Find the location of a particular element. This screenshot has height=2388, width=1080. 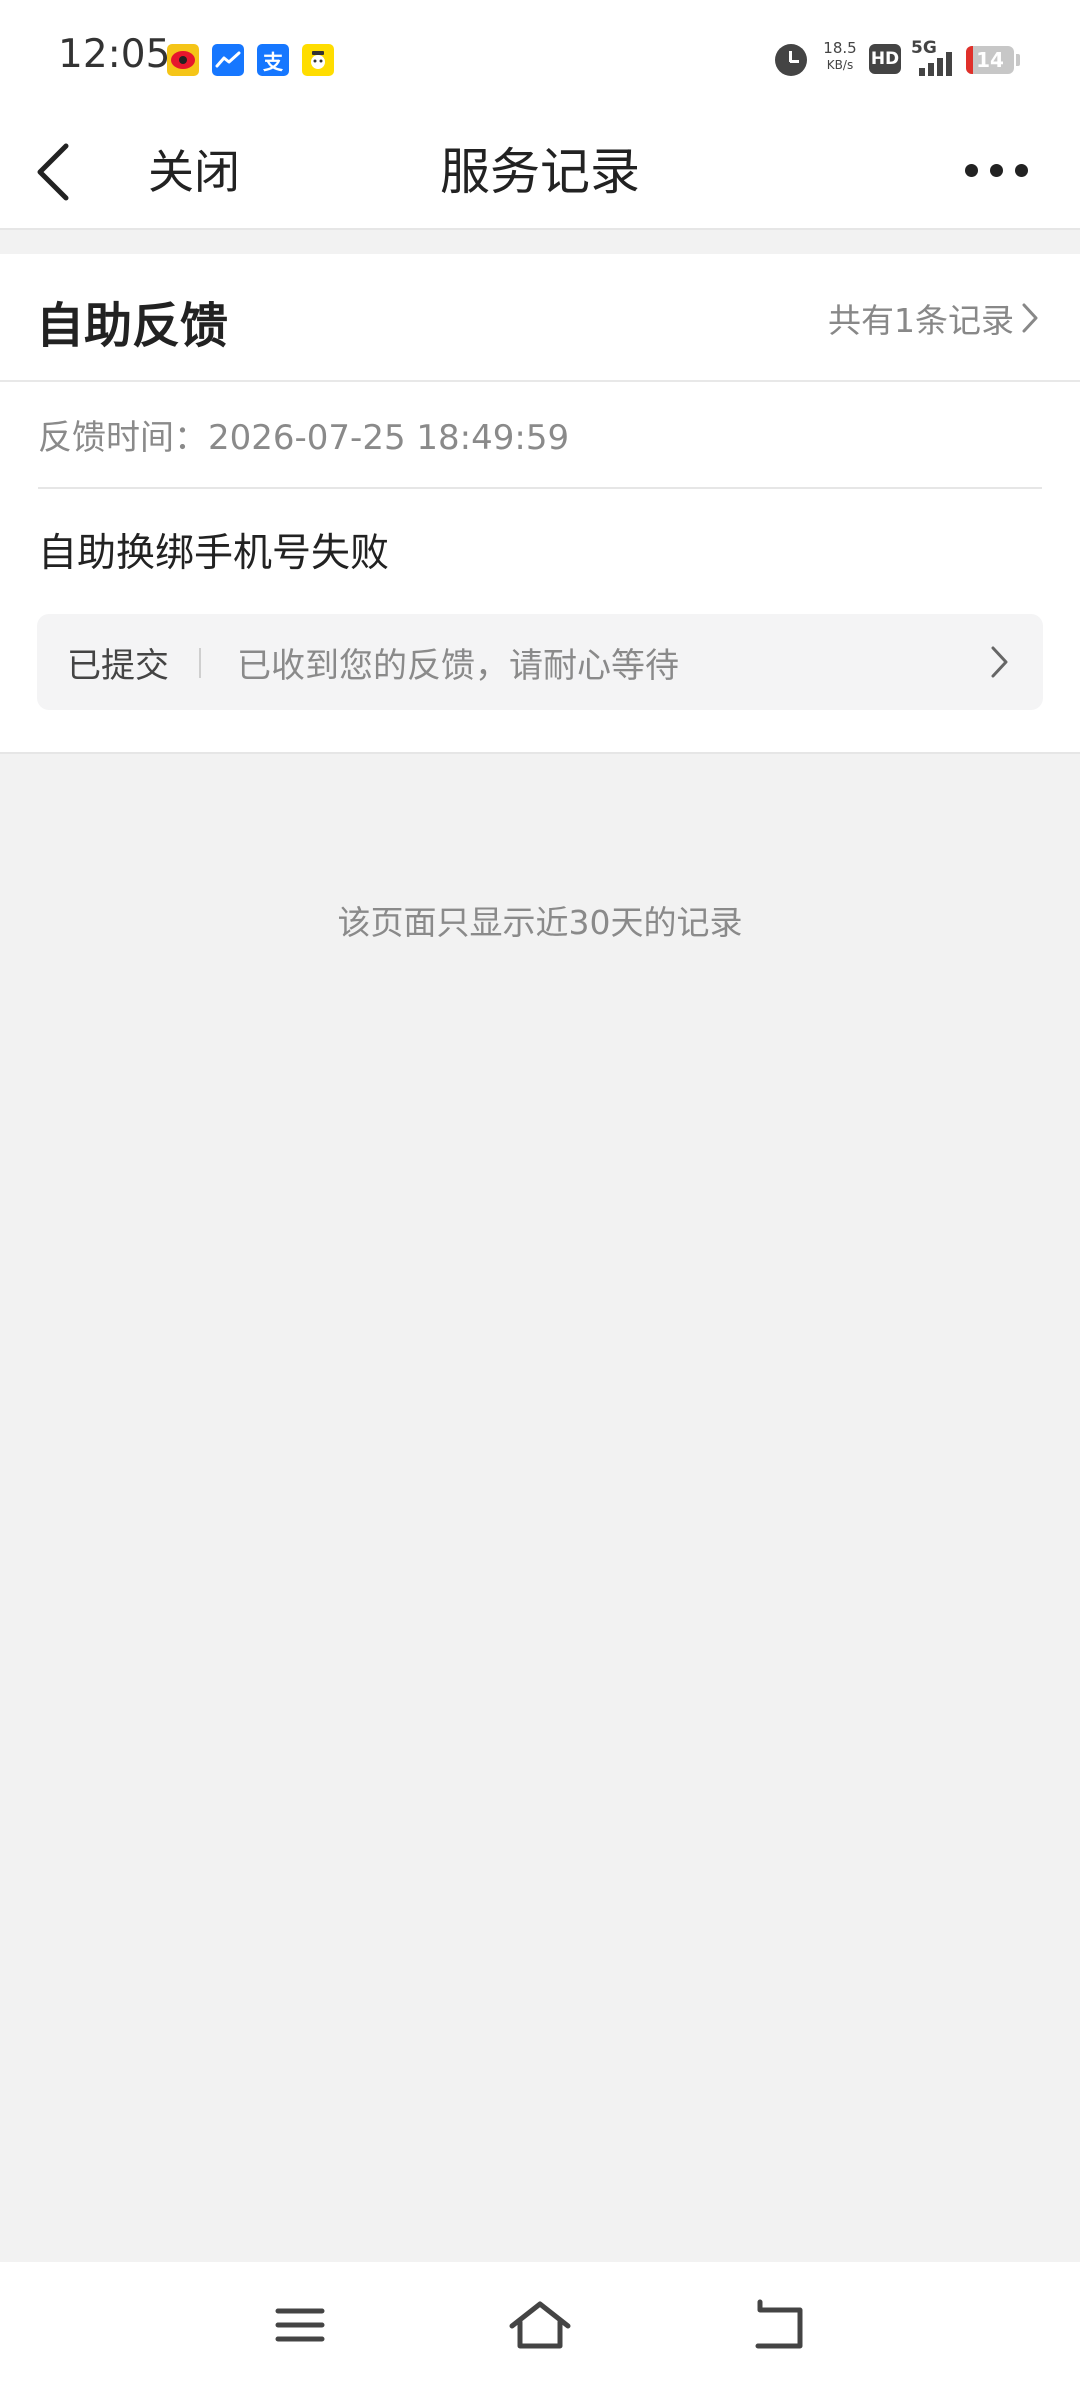

divider is located at coordinates (540, 488).